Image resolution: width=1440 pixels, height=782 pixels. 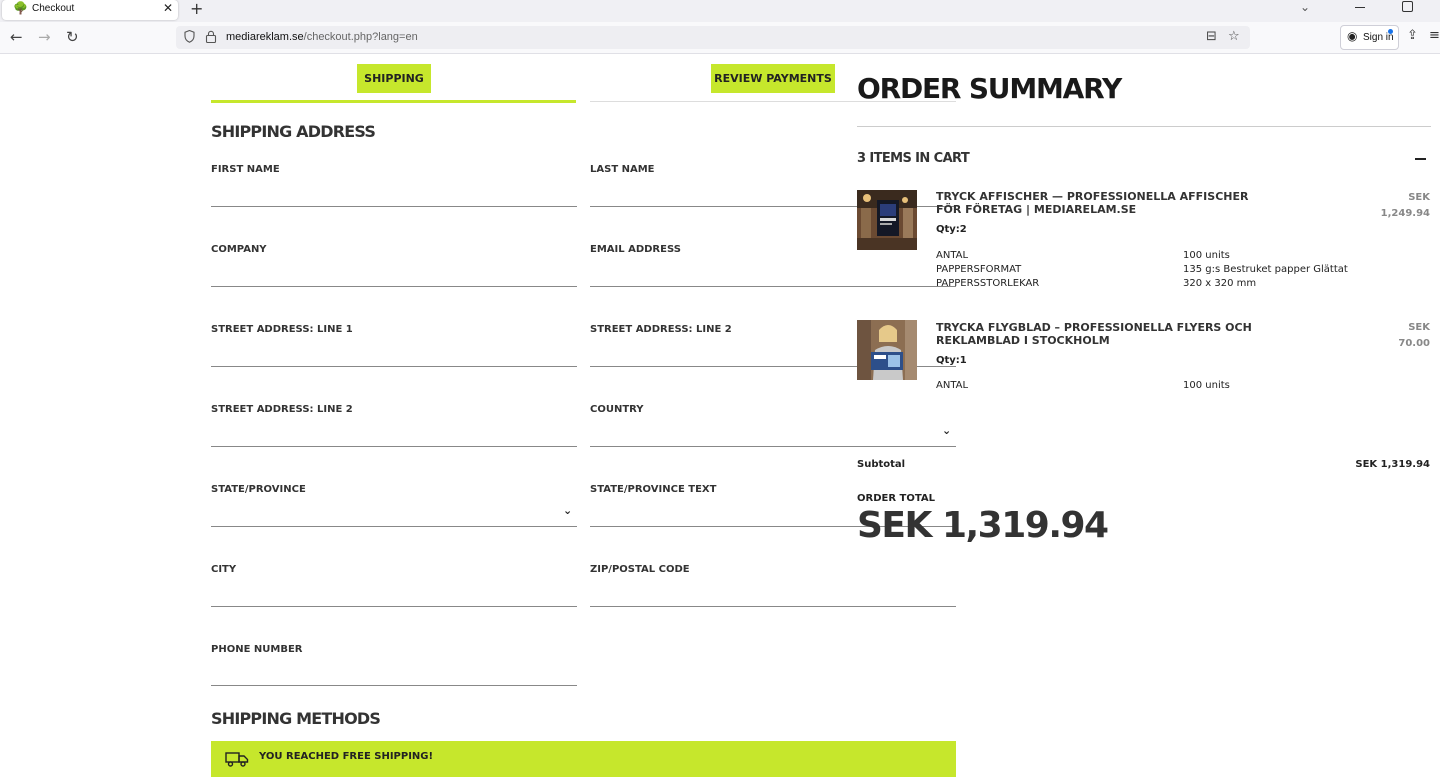 What do you see at coordinates (211, 36) in the screenshot?
I see `lock-icon` at bounding box center [211, 36].